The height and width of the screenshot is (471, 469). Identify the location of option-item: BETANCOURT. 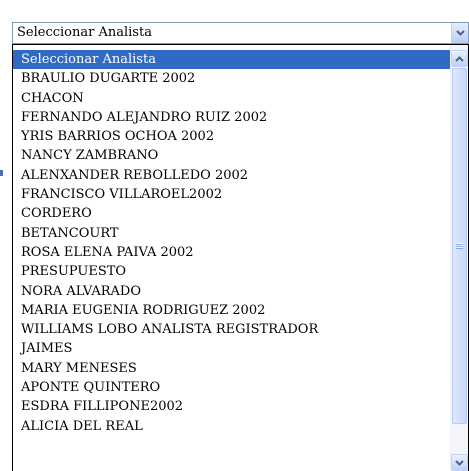
(232, 233).